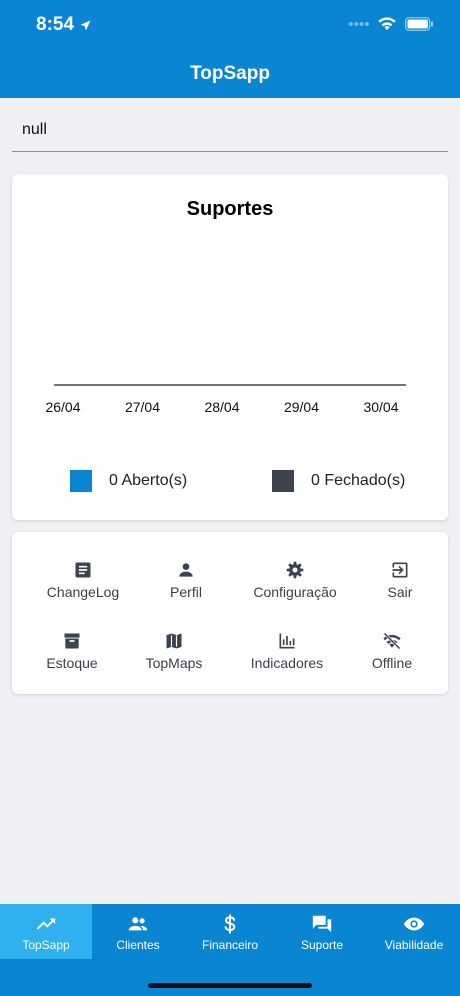 This screenshot has width=460, height=996. I want to click on map-icon, so click(174, 641).